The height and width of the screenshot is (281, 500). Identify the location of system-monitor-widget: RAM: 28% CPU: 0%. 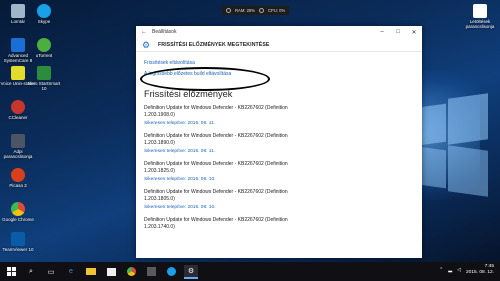
(256, 10).